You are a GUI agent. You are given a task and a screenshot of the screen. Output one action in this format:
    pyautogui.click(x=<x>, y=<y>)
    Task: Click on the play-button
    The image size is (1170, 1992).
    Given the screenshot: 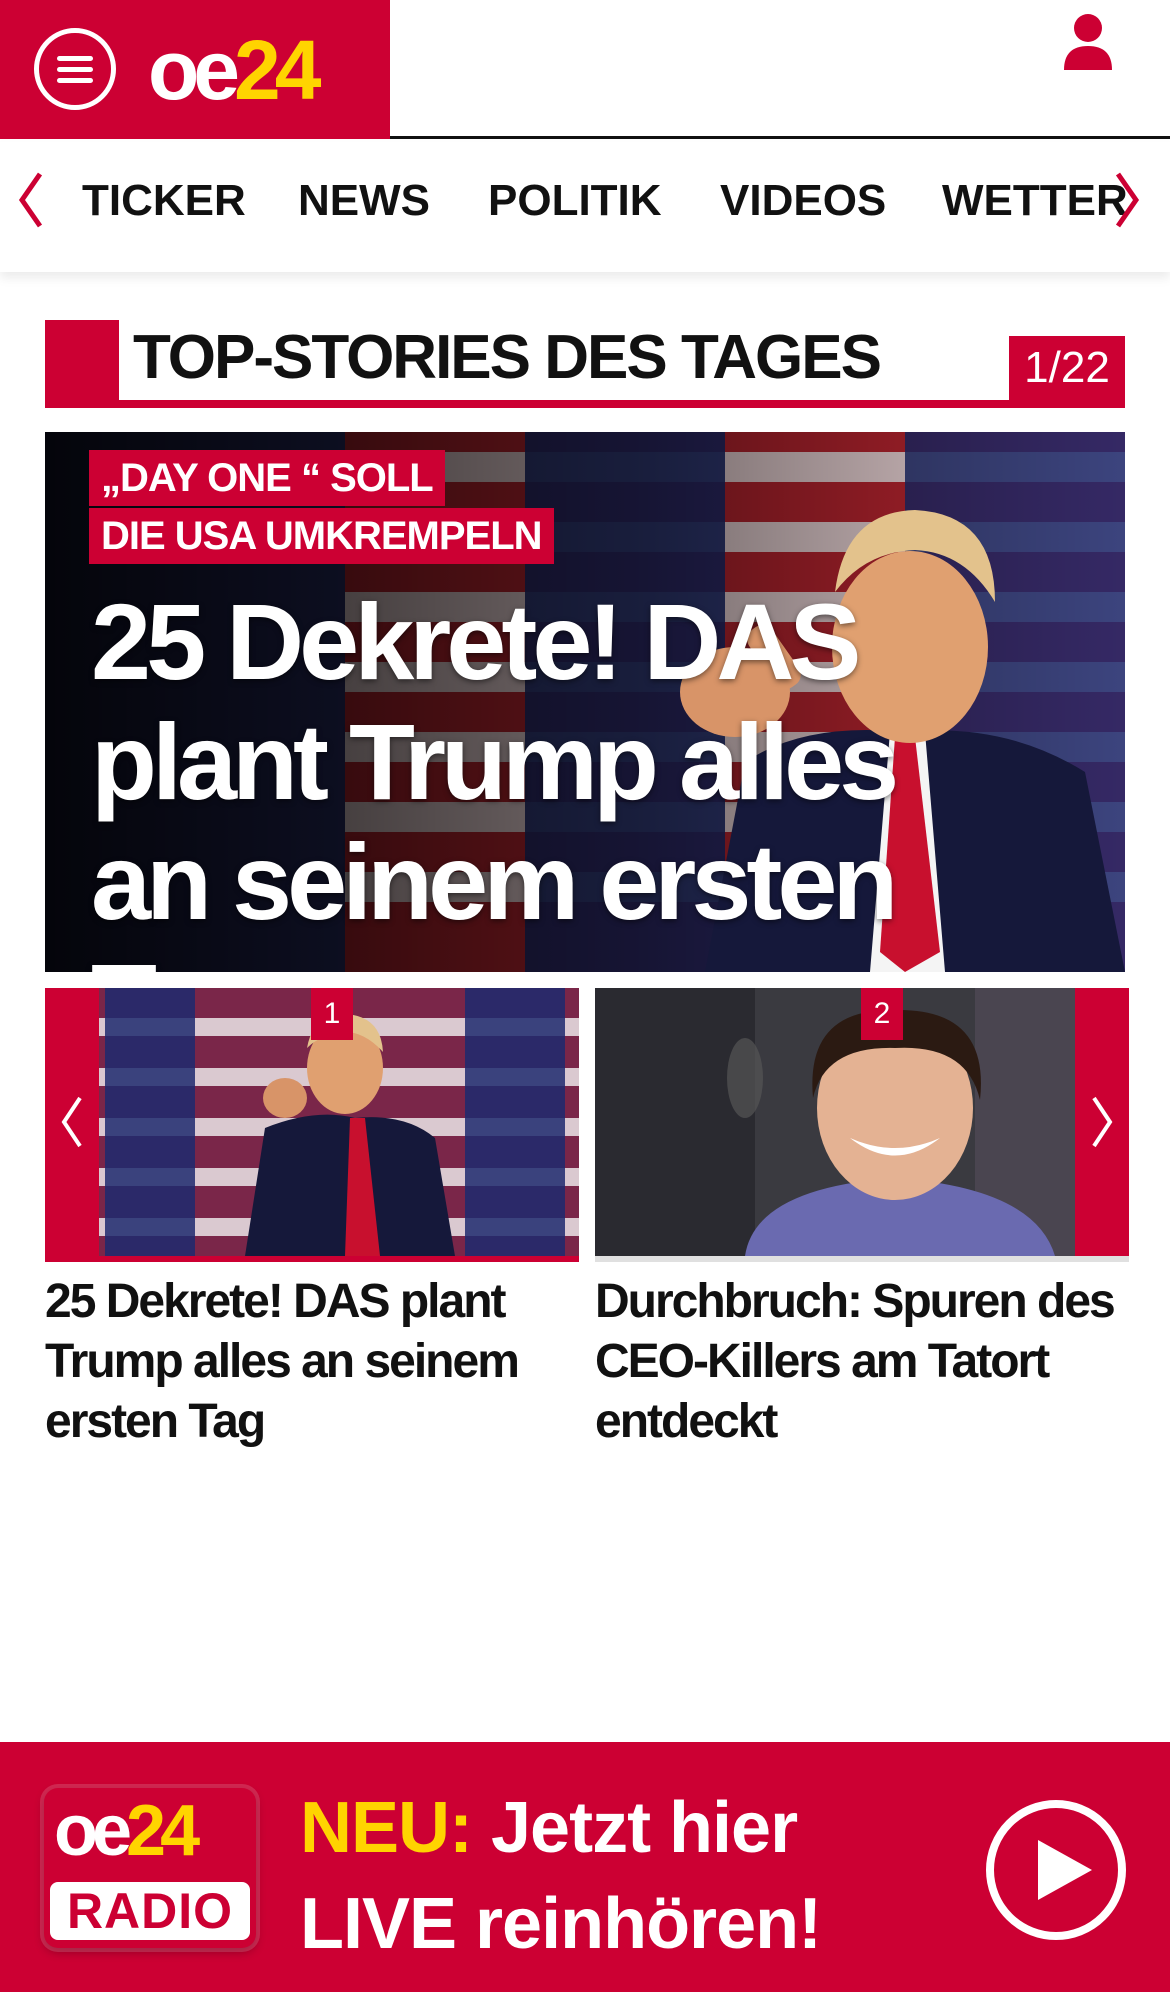 What is the action you would take?
    pyautogui.click(x=1056, y=1870)
    